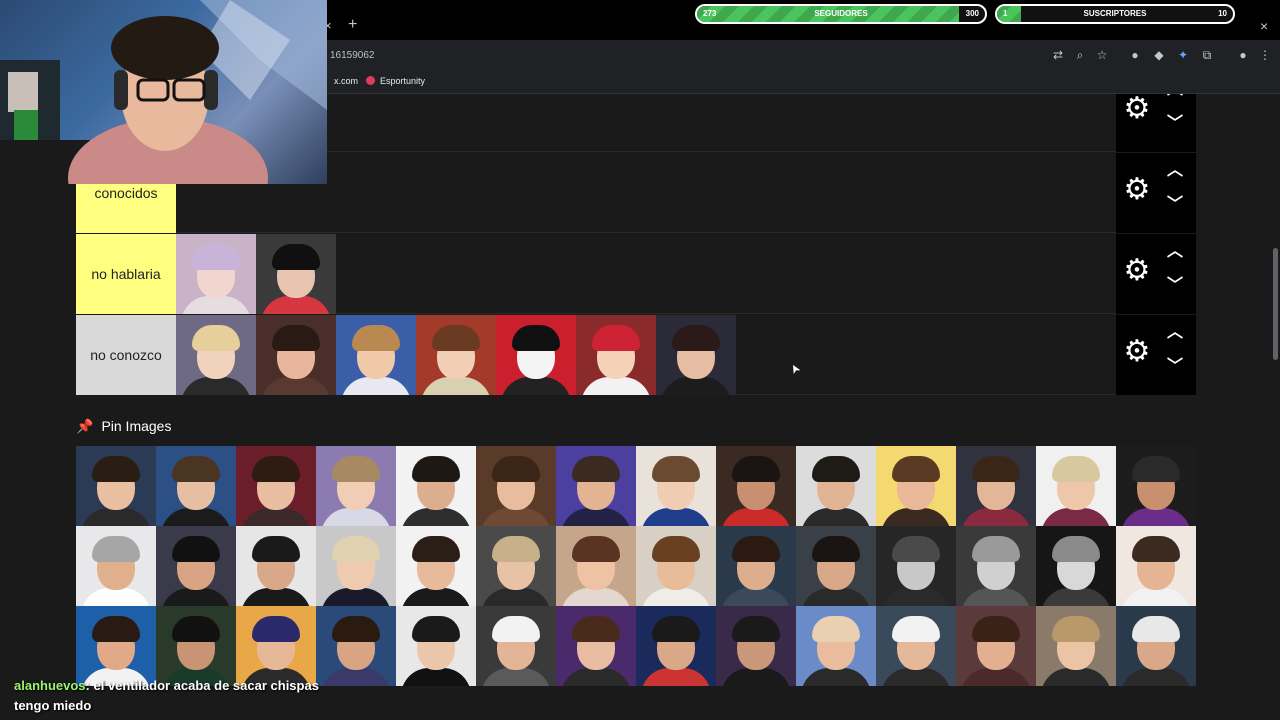  Describe the element at coordinates (346, 81) in the screenshot. I see `bookmark-x-com: x.com` at that location.